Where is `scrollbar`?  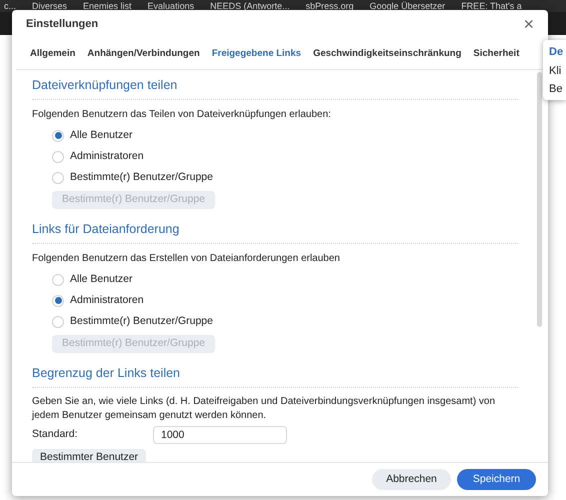 scrollbar is located at coordinates (539, 199).